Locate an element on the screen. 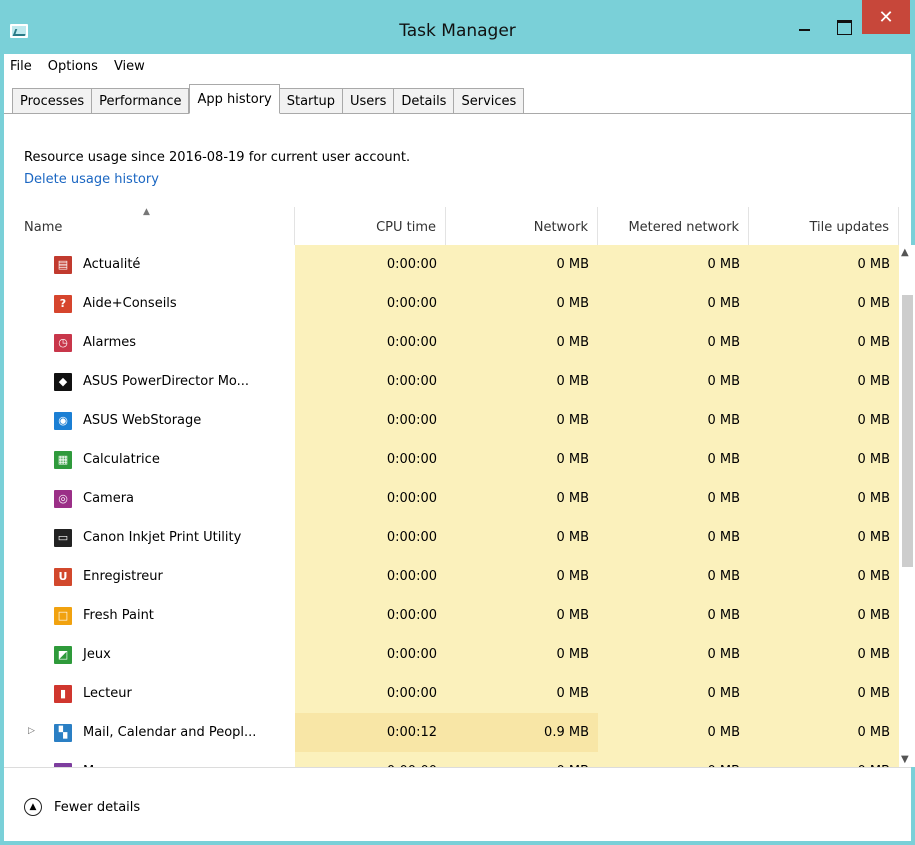 The image size is (915, 845). app-name-cell: ▭ Canon Inkjet Print Utility is located at coordinates (147, 537).